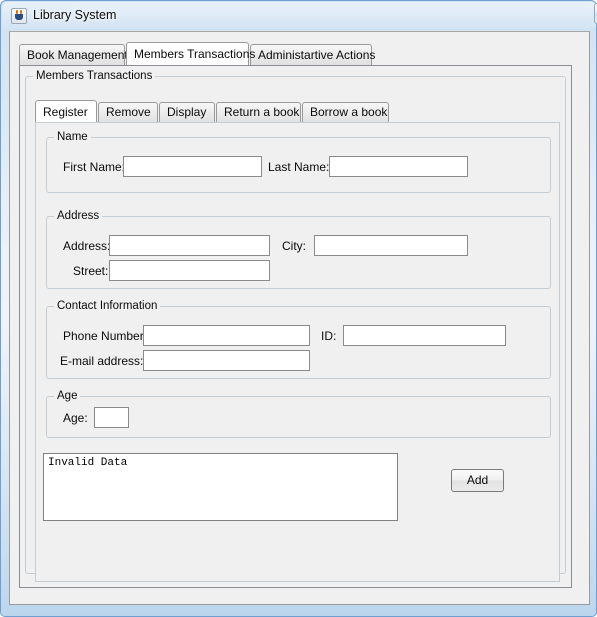 The image size is (597, 617). Describe the element at coordinates (424, 335) in the screenshot. I see `id-input` at that location.